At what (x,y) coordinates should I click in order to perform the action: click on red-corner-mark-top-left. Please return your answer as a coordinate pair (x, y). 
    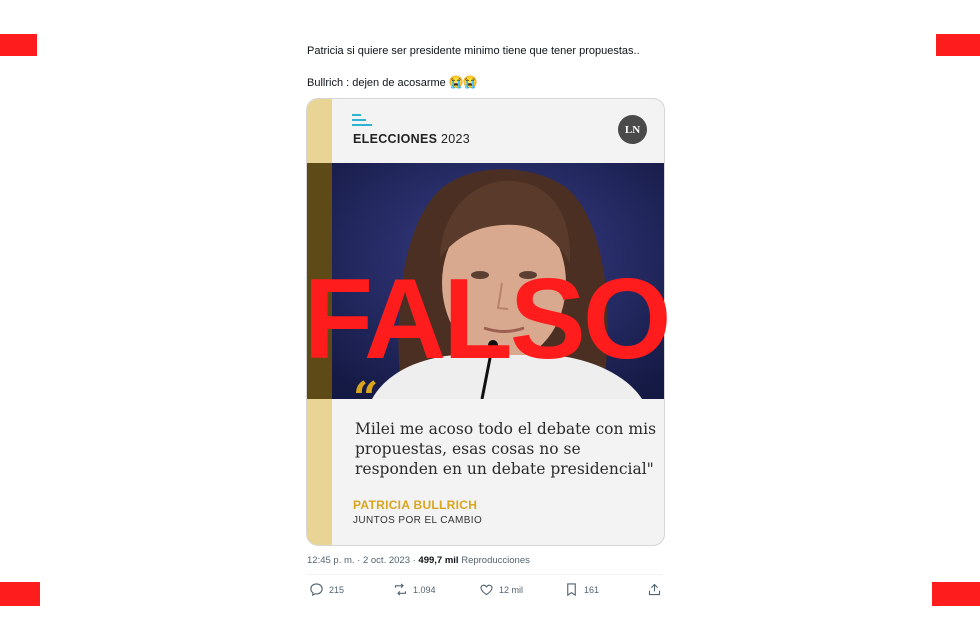
    Looking at the image, I should click on (18, 45).